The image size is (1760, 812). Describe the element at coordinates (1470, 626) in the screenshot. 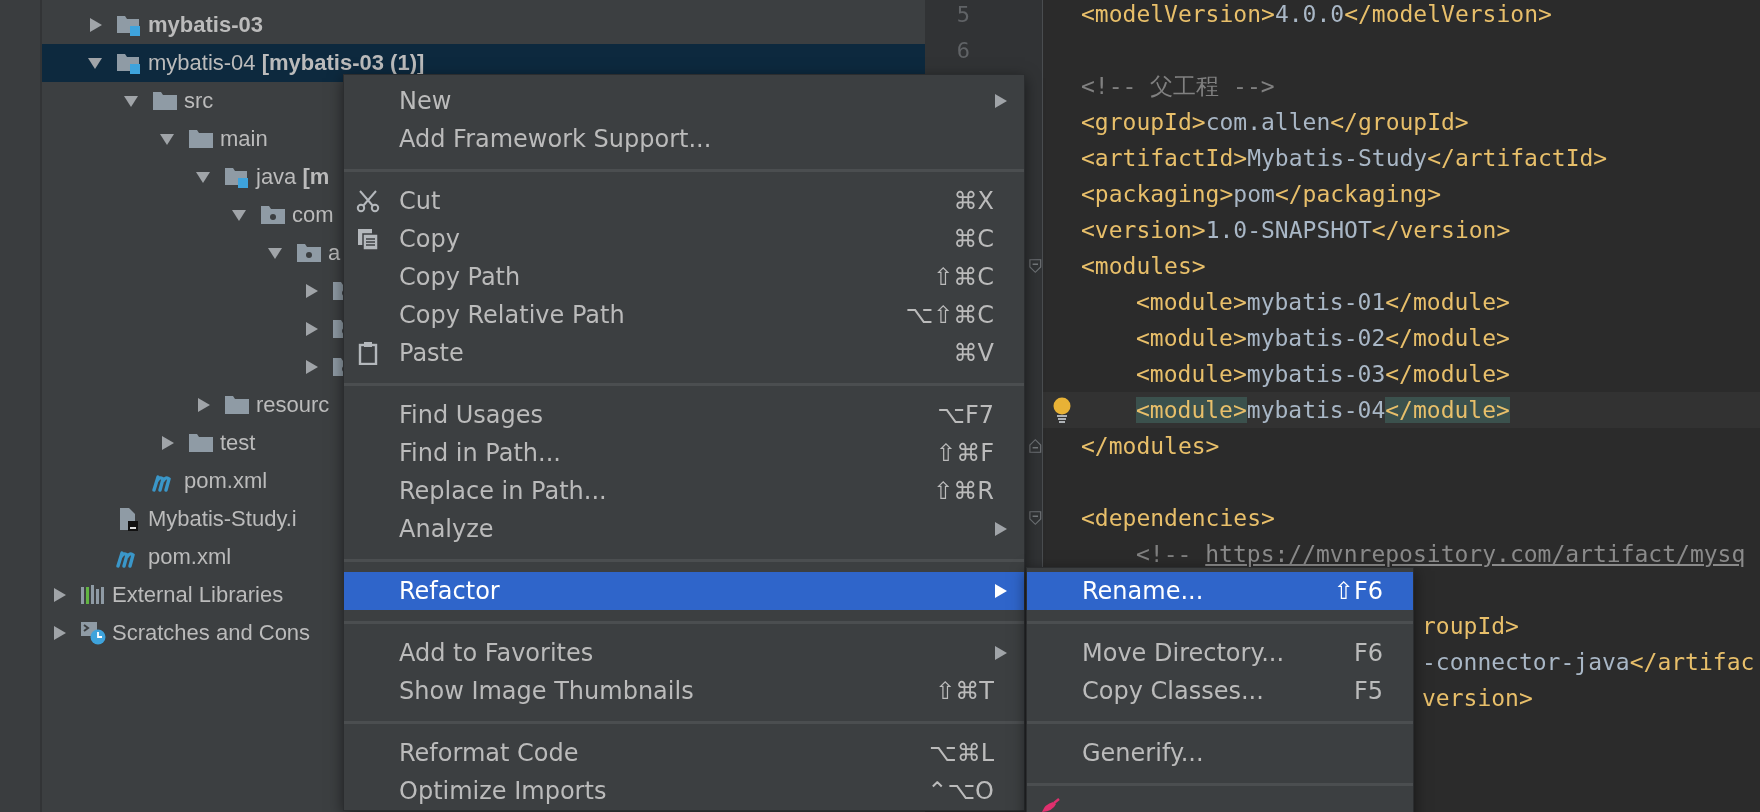

I see `code-line: roupId>` at that location.